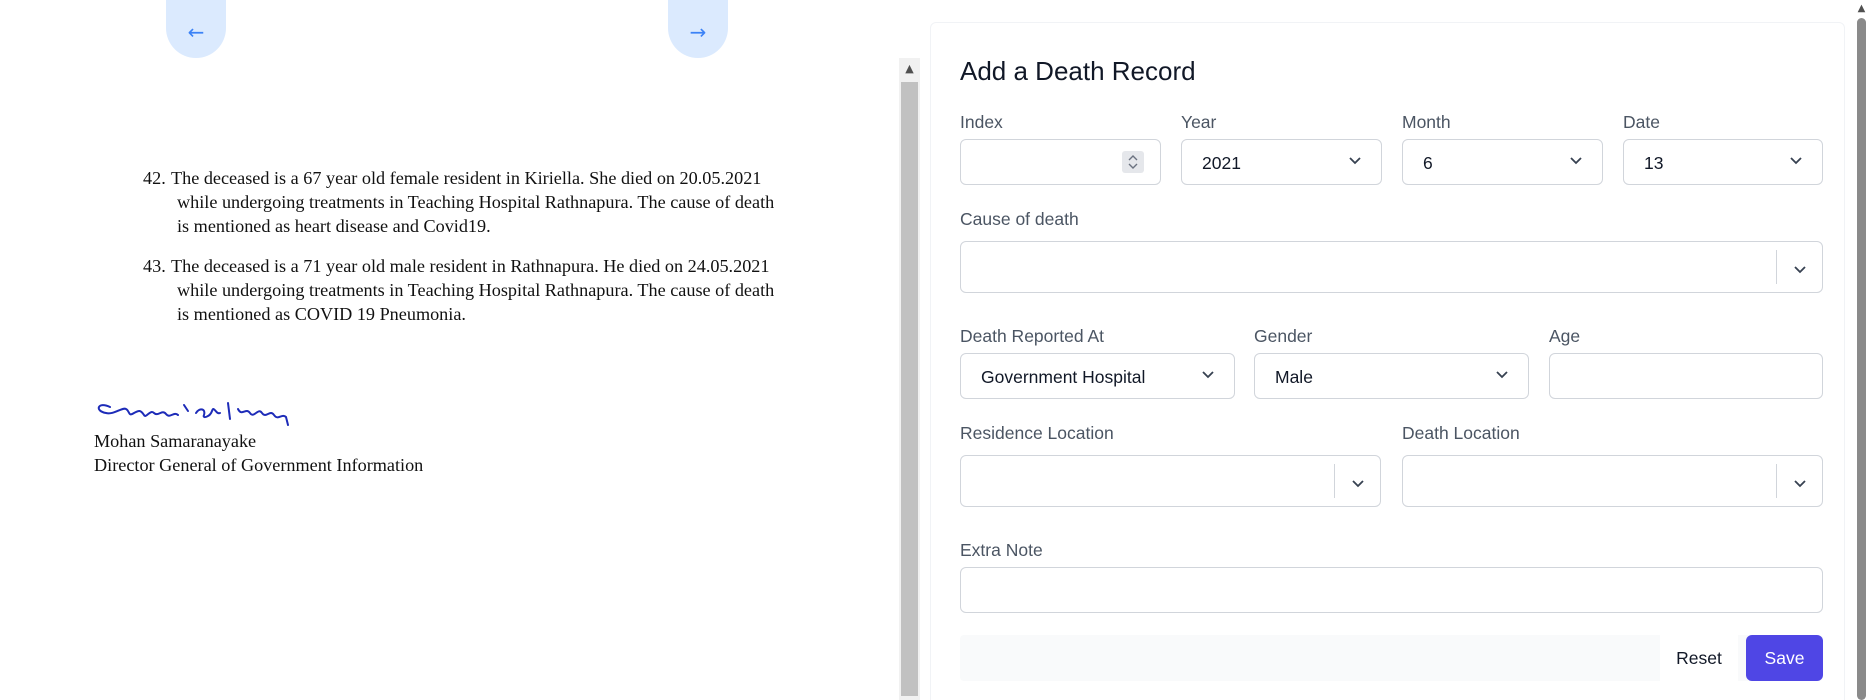 Image resolution: width=1870 pixels, height=700 pixels. What do you see at coordinates (1060, 162) in the screenshot?
I see `index-input` at bounding box center [1060, 162].